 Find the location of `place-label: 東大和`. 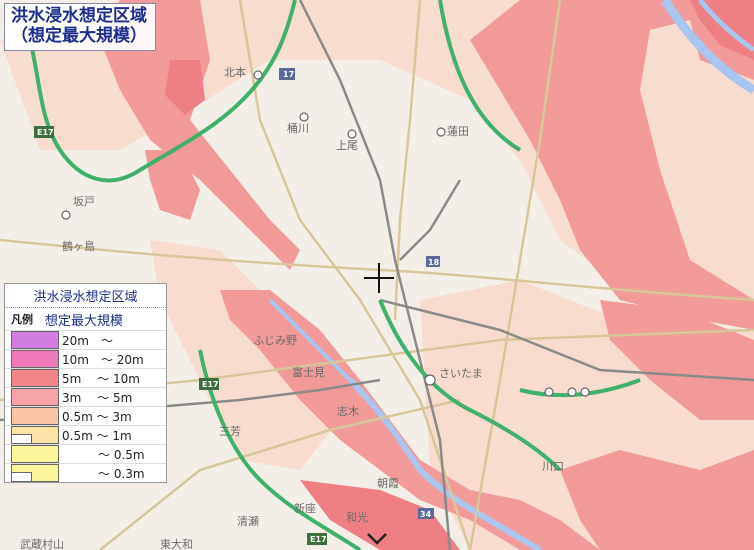

place-label: 東大和 is located at coordinates (176, 543).